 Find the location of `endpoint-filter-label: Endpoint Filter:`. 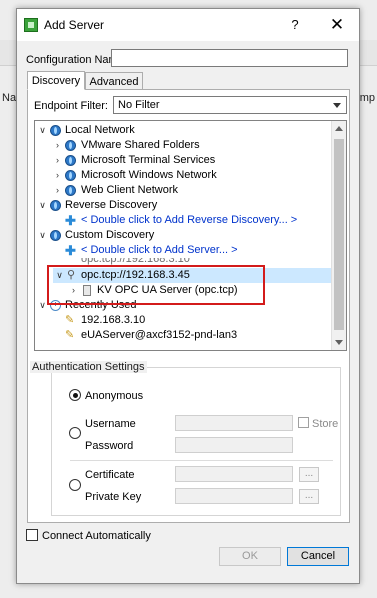

endpoint-filter-label: Endpoint Filter: is located at coordinates (71, 106).